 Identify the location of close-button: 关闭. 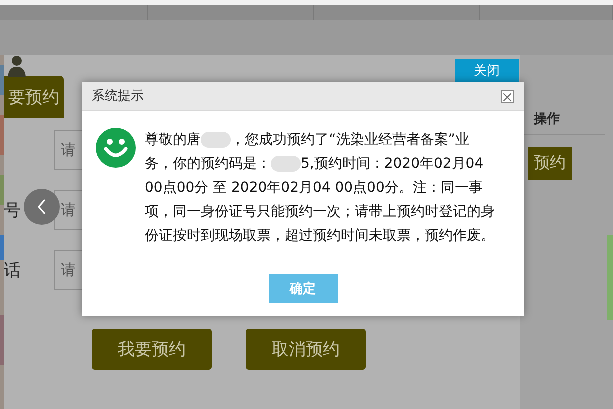
(487, 71).